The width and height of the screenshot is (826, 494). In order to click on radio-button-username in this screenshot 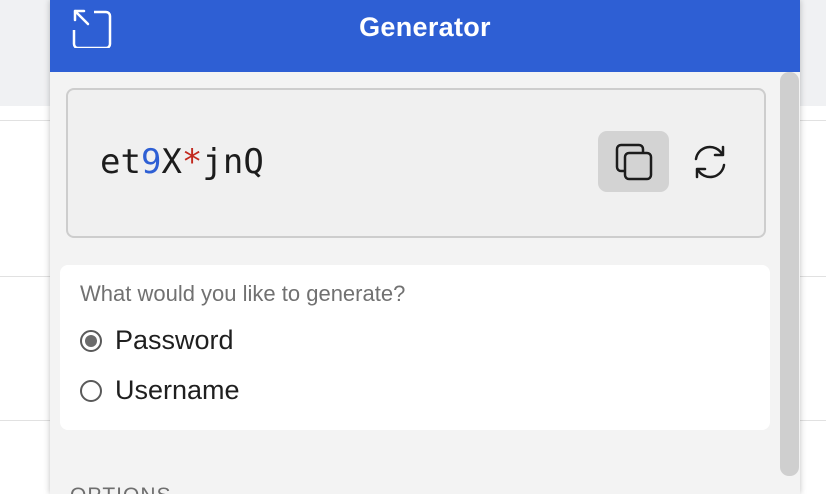, I will do `click(91, 390)`.